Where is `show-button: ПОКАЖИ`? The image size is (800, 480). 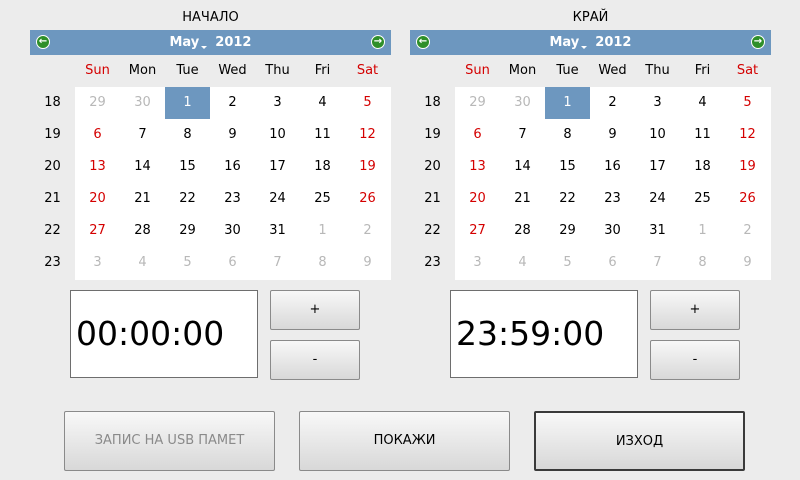 show-button: ПОКАЖИ is located at coordinates (404, 441).